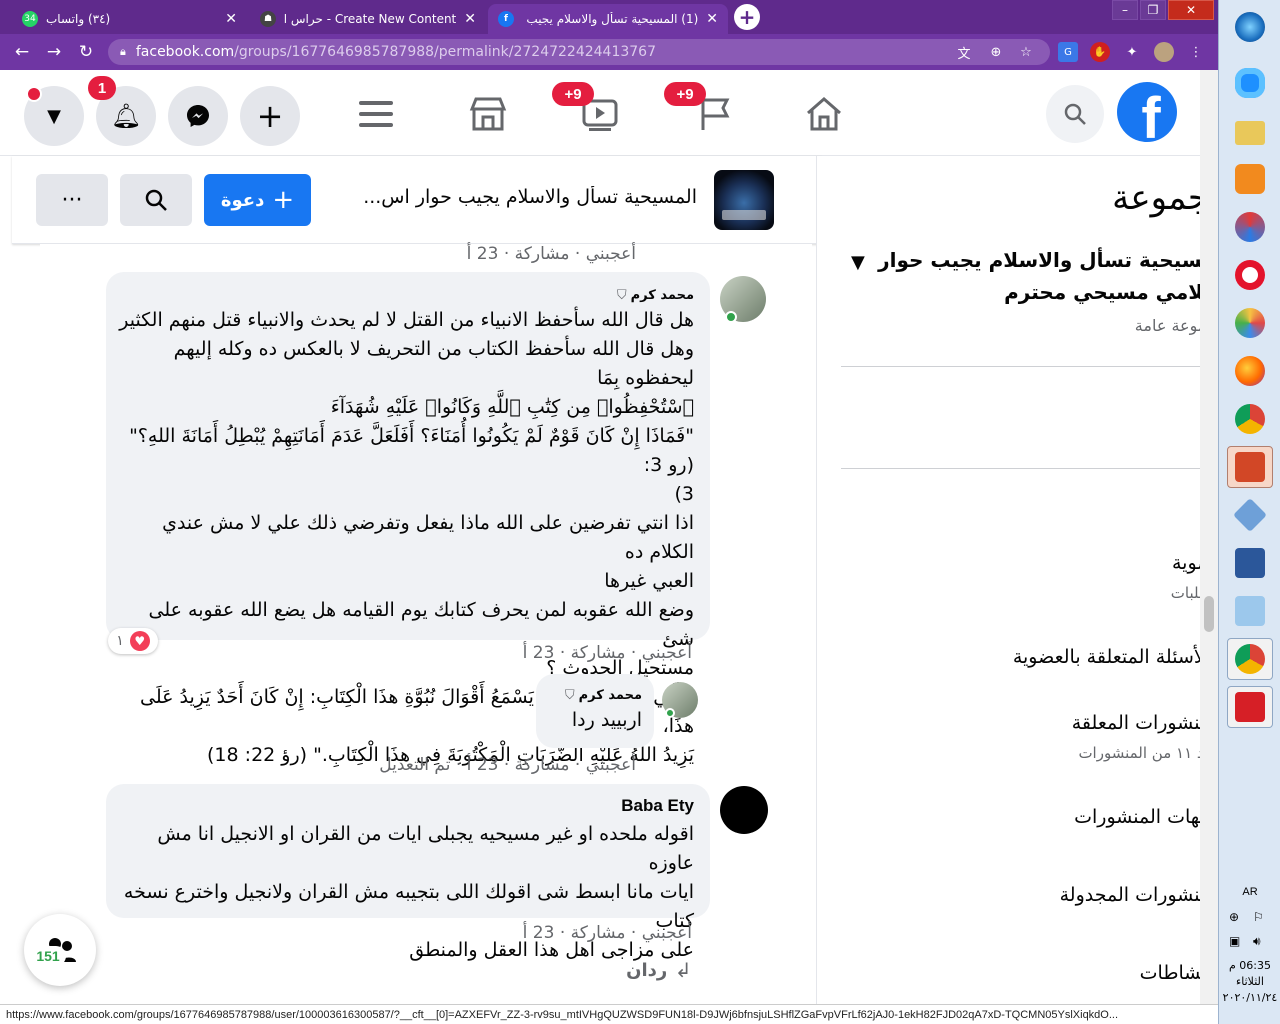 This screenshot has height=1024, width=1280. What do you see at coordinates (731, 317) in the screenshot?
I see `online-status-dot` at bounding box center [731, 317].